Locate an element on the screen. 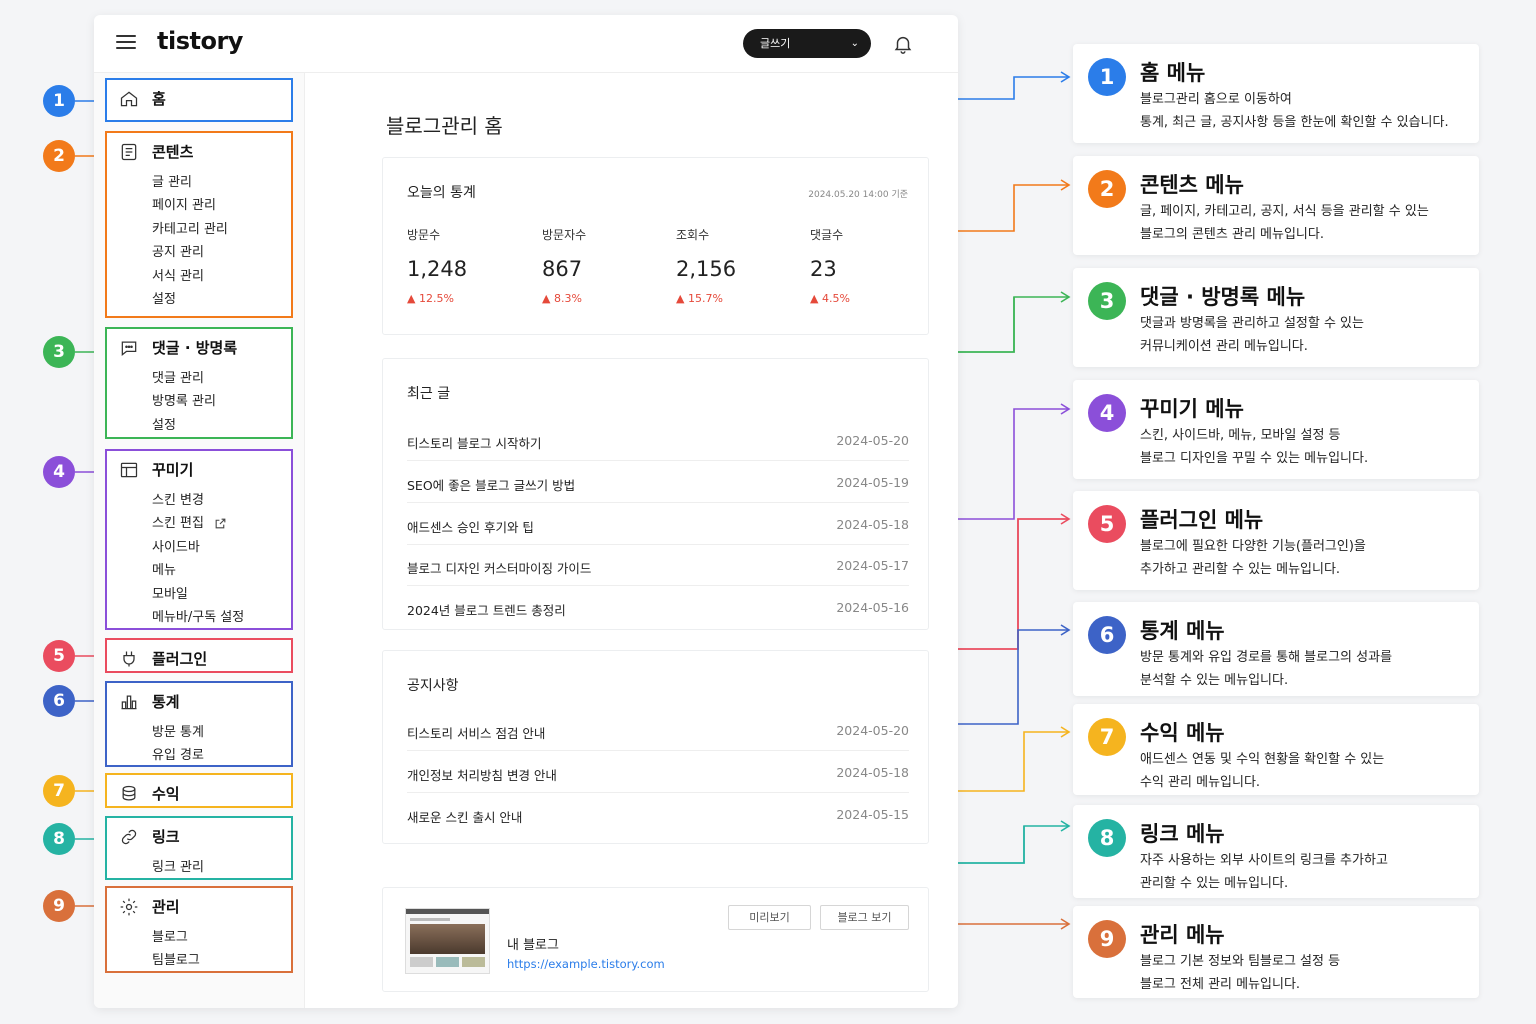 Image resolution: width=1536 pixels, height=1024 pixels. submenu-item: 유입 경로 is located at coordinates (178, 755).